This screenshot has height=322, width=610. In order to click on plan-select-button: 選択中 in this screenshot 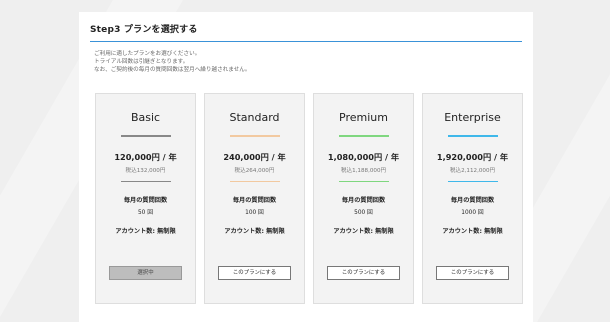, I will do `click(145, 273)`.